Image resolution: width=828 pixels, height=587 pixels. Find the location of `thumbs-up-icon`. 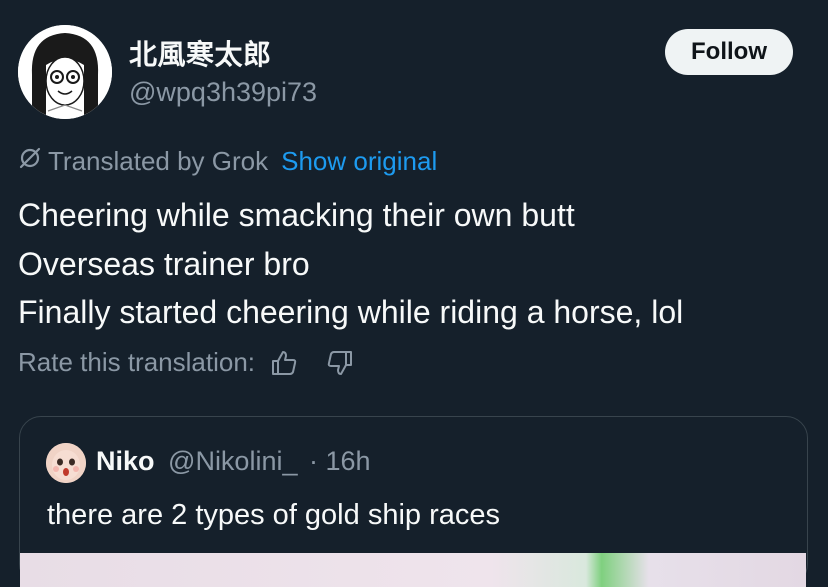

thumbs-up-icon is located at coordinates (284, 363).